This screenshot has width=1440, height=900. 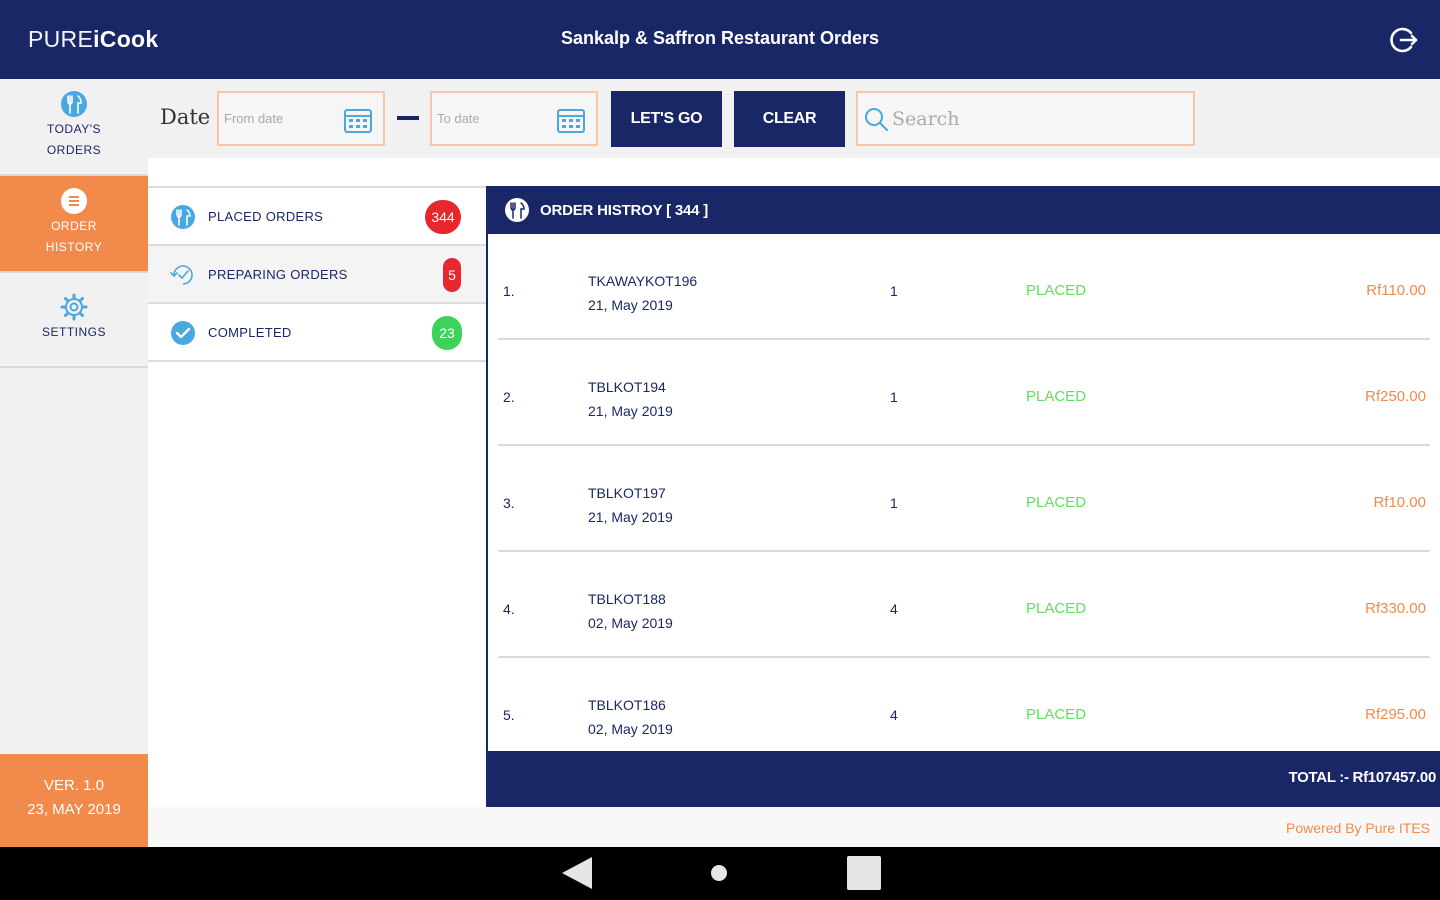 I want to click on sidebar-item-label: HISTORY, so click(x=74, y=247).